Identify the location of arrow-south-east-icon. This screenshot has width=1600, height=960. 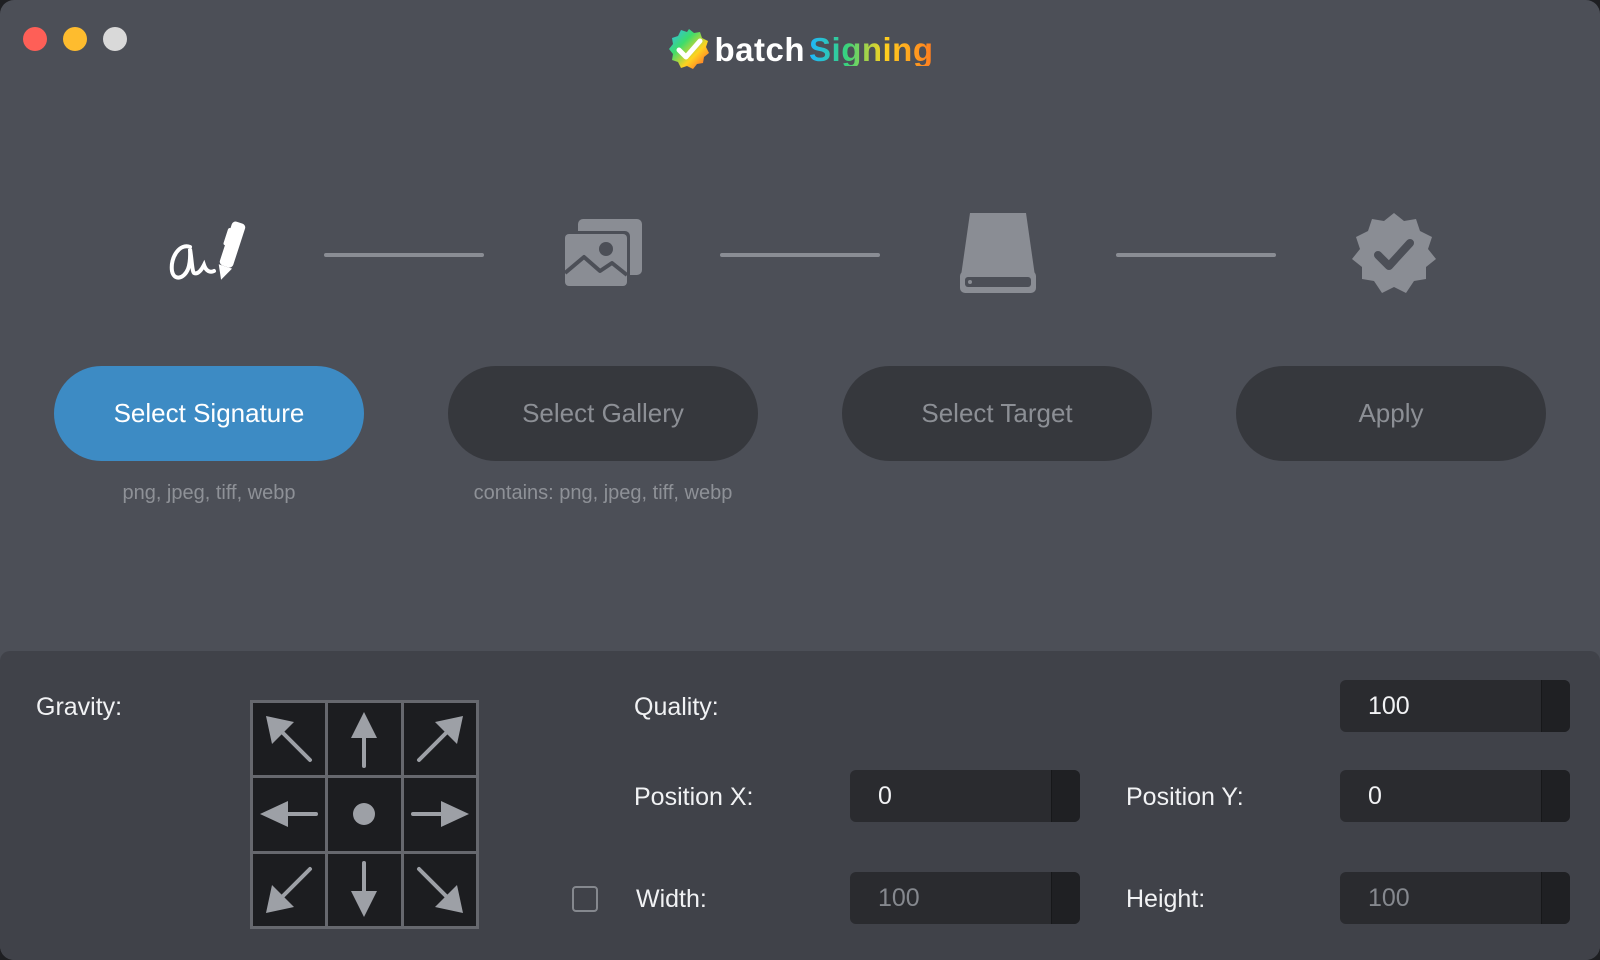
(439, 889).